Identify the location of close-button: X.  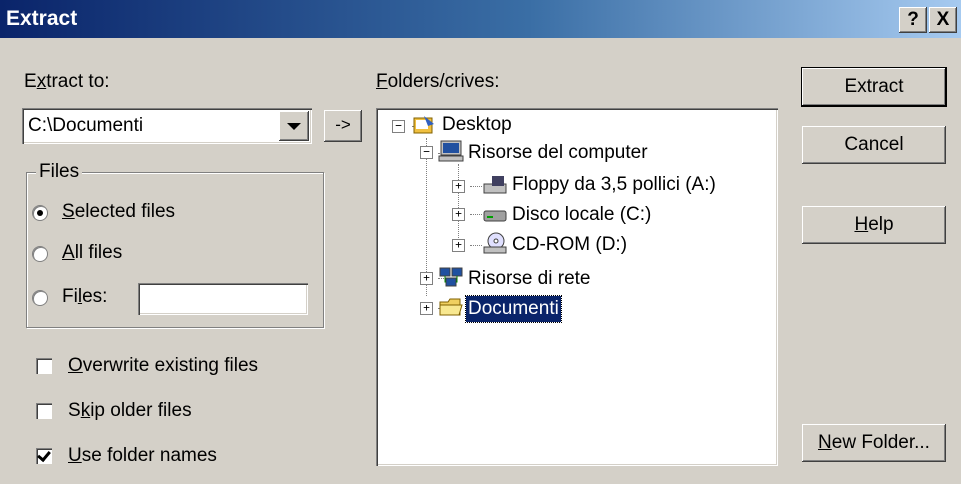
(943, 20).